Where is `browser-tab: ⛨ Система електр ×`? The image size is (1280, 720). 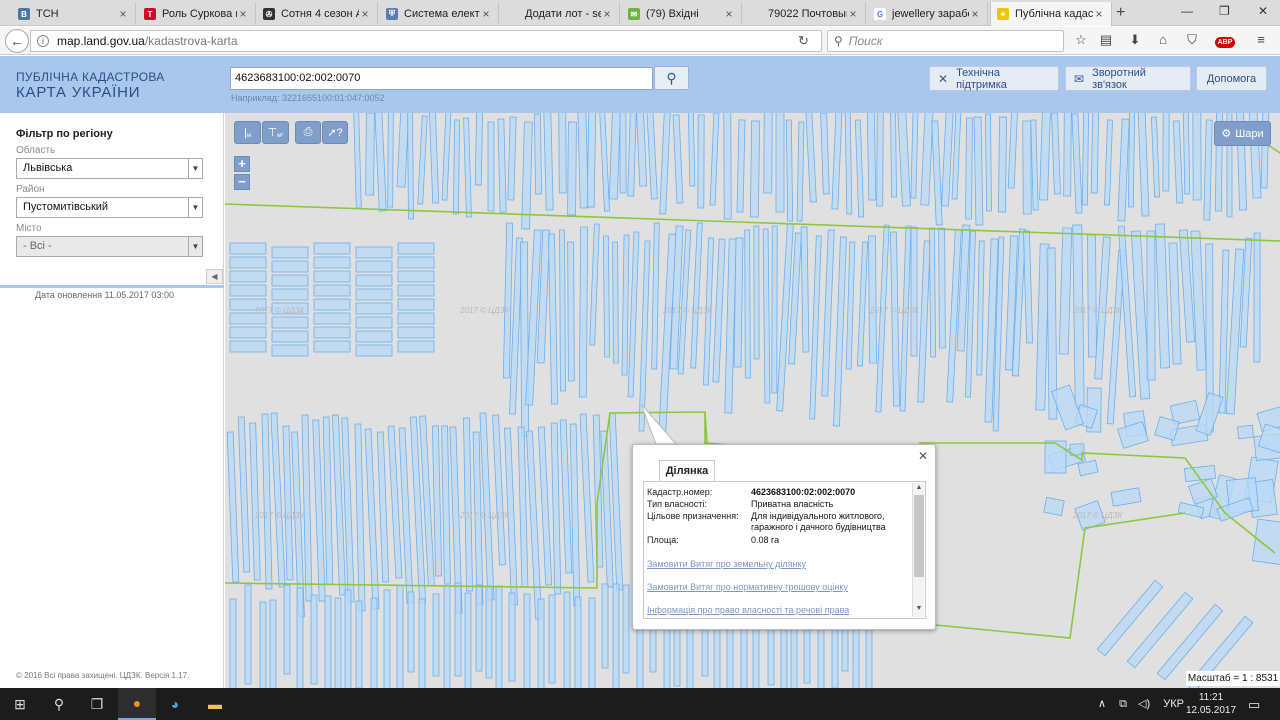 browser-tab: ⛨ Система електр × is located at coordinates (439, 14).